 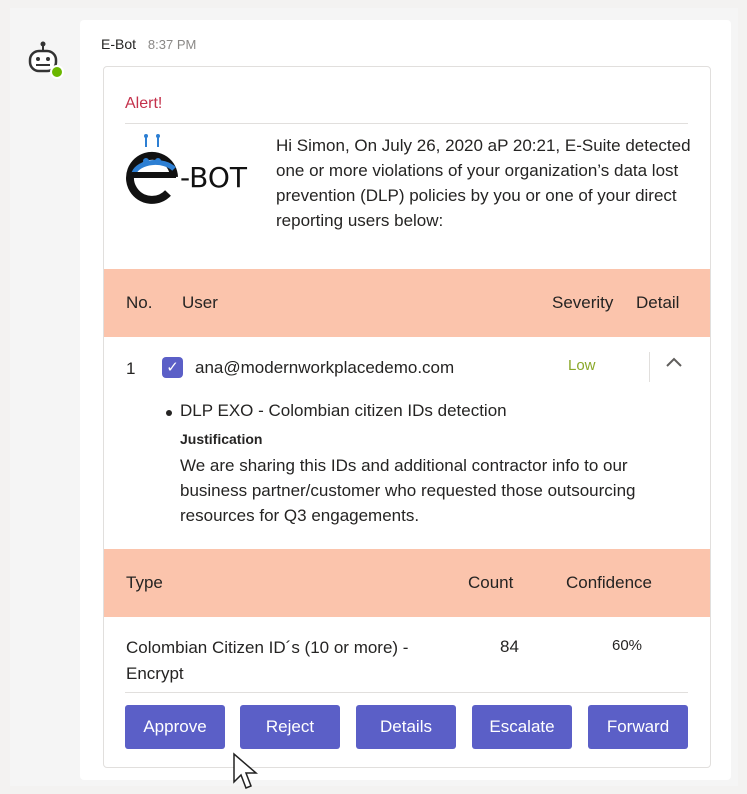 I want to click on forward-button: Forward, so click(x=638, y=727).